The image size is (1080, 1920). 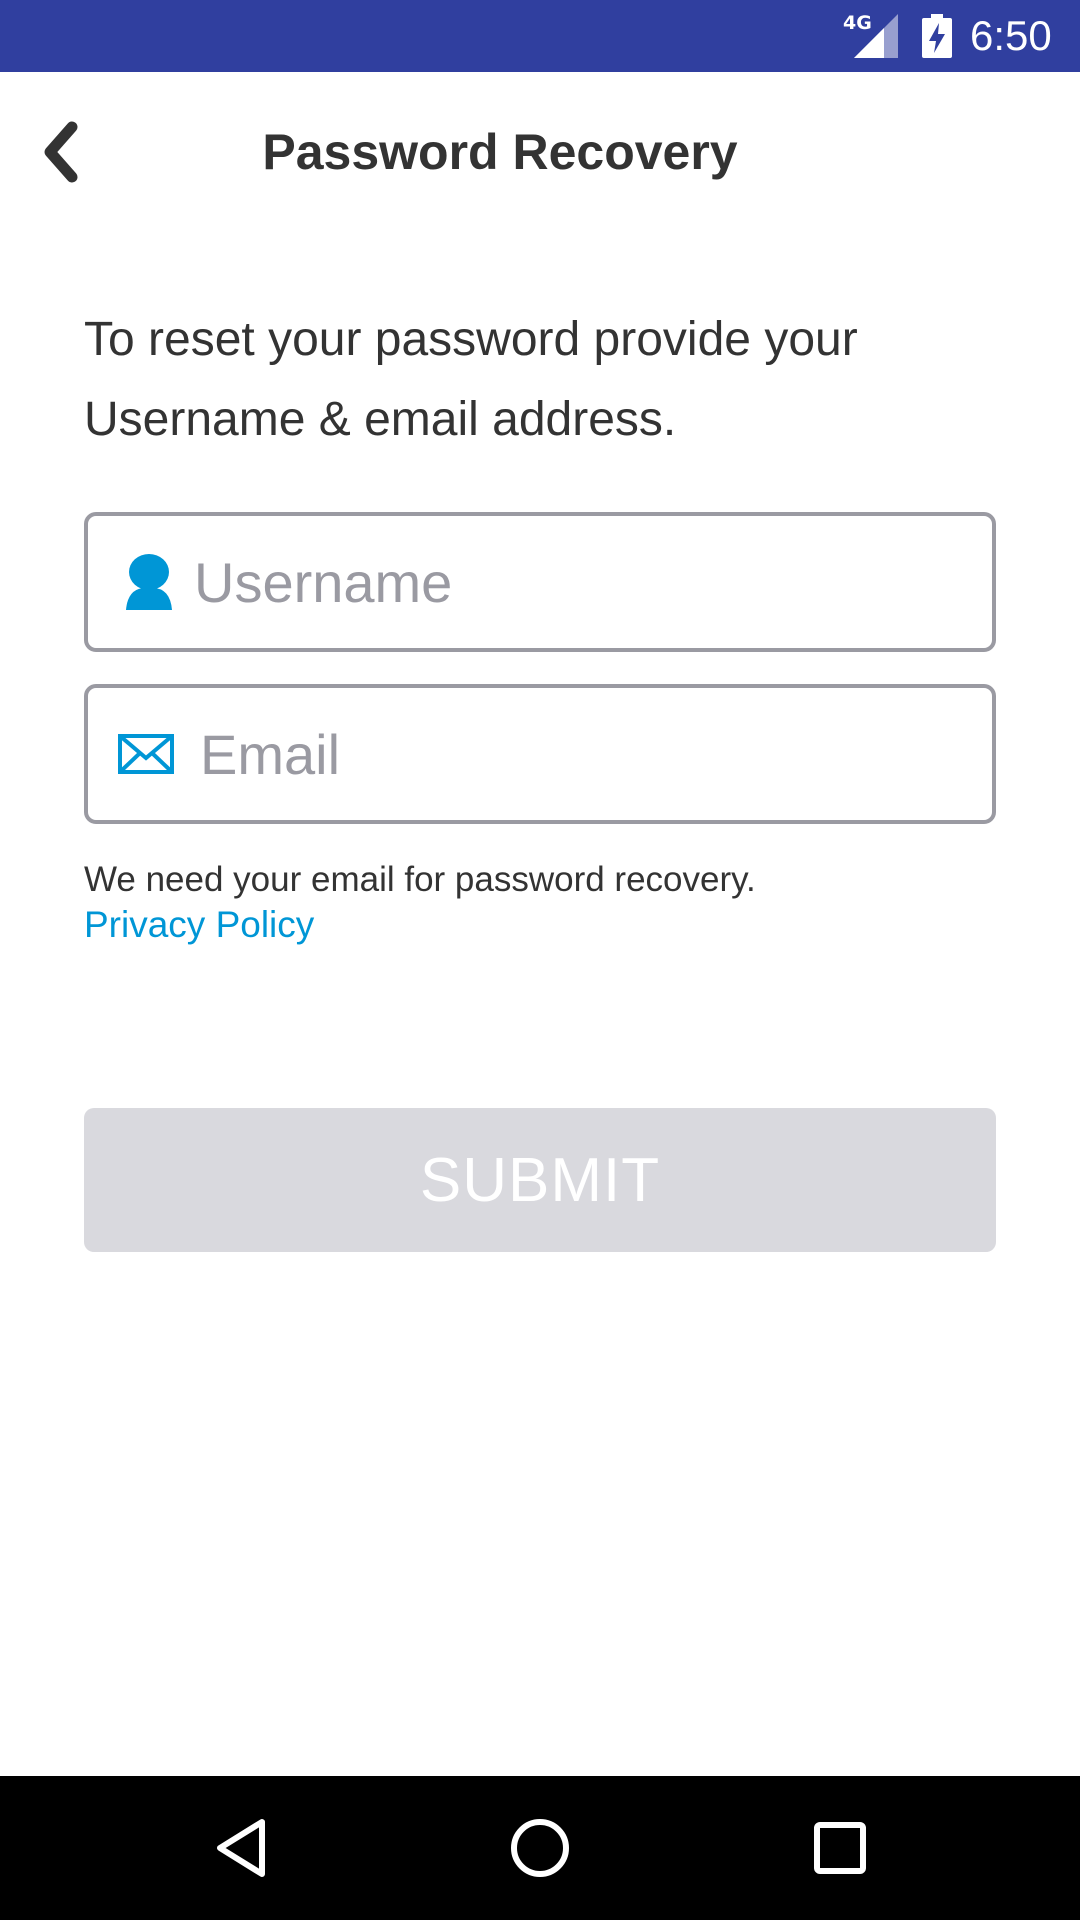 What do you see at coordinates (540, 36) in the screenshot?
I see `status-bar: 4G 6:50` at bounding box center [540, 36].